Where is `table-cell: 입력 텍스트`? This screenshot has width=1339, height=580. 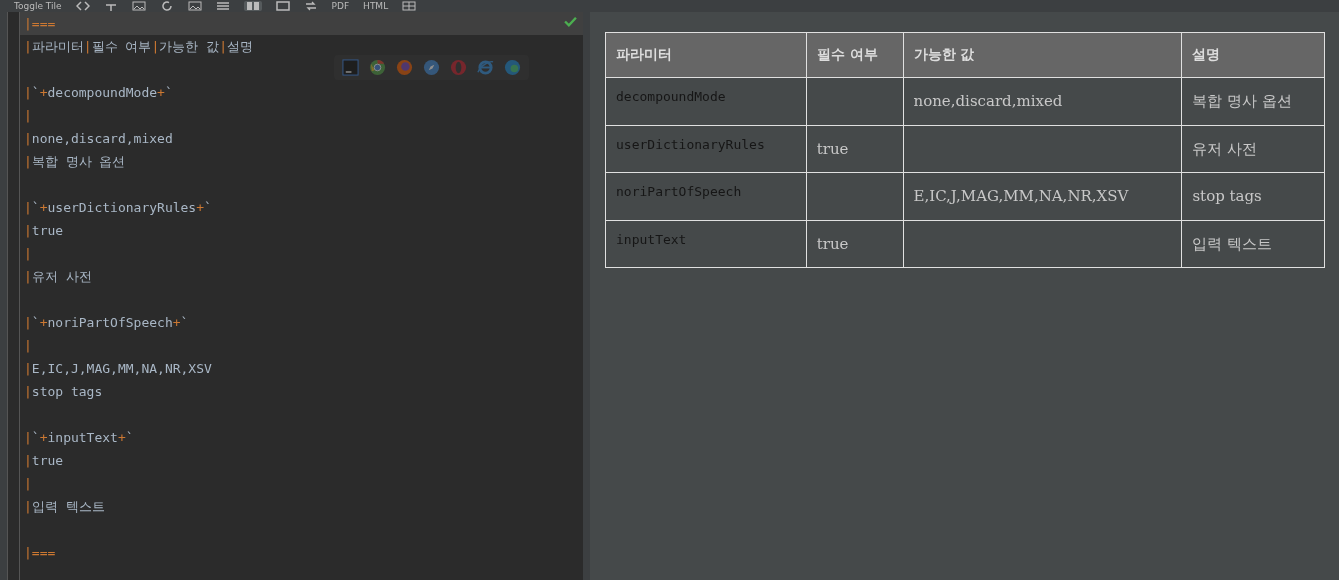
table-cell: 입력 텍스트 is located at coordinates (1253, 244).